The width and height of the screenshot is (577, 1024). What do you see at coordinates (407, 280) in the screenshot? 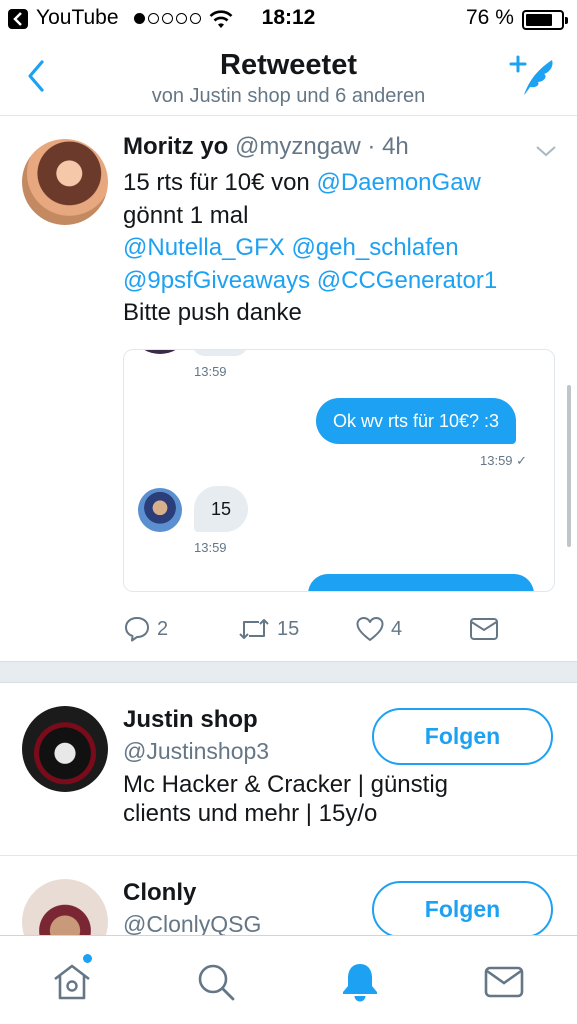
I see `mention-link: @CCGenerator1` at bounding box center [407, 280].